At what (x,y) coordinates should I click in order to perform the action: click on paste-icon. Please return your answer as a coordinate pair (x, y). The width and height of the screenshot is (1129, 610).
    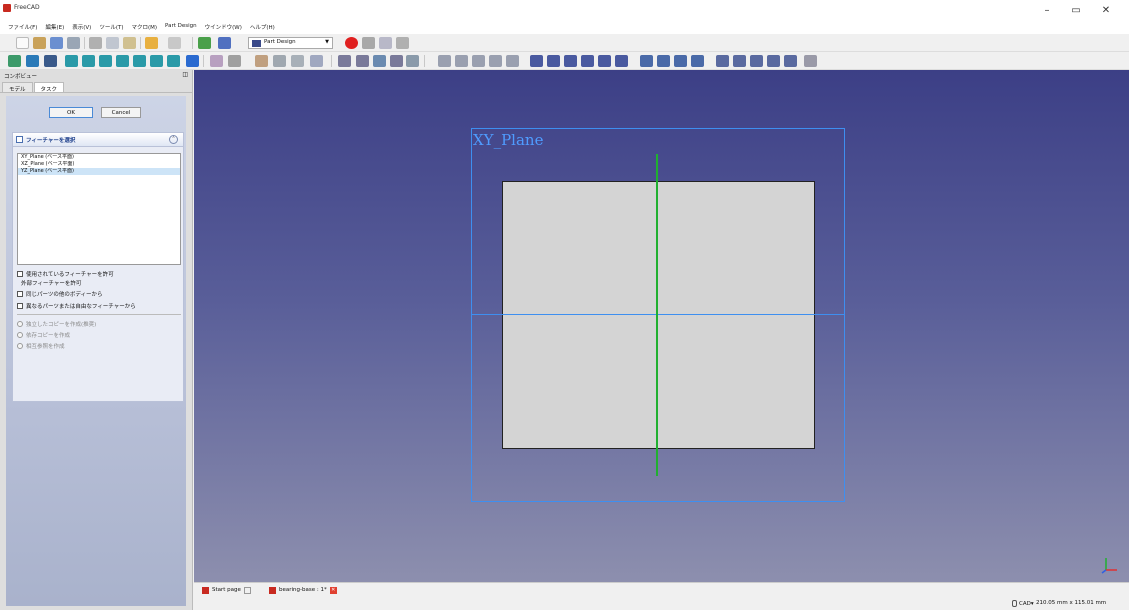
    Looking at the image, I should click on (129, 43).